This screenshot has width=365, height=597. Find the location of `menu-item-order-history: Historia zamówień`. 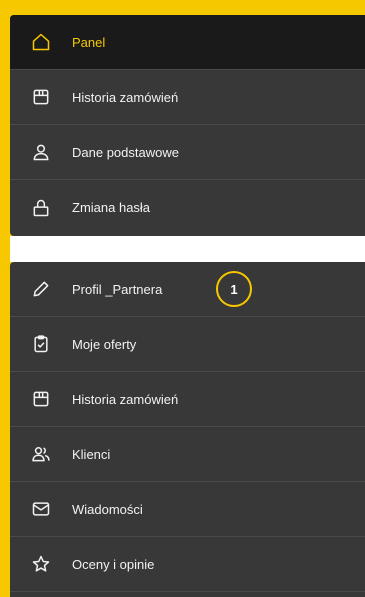

menu-item-order-history: Historia zamówień is located at coordinates (187, 97).